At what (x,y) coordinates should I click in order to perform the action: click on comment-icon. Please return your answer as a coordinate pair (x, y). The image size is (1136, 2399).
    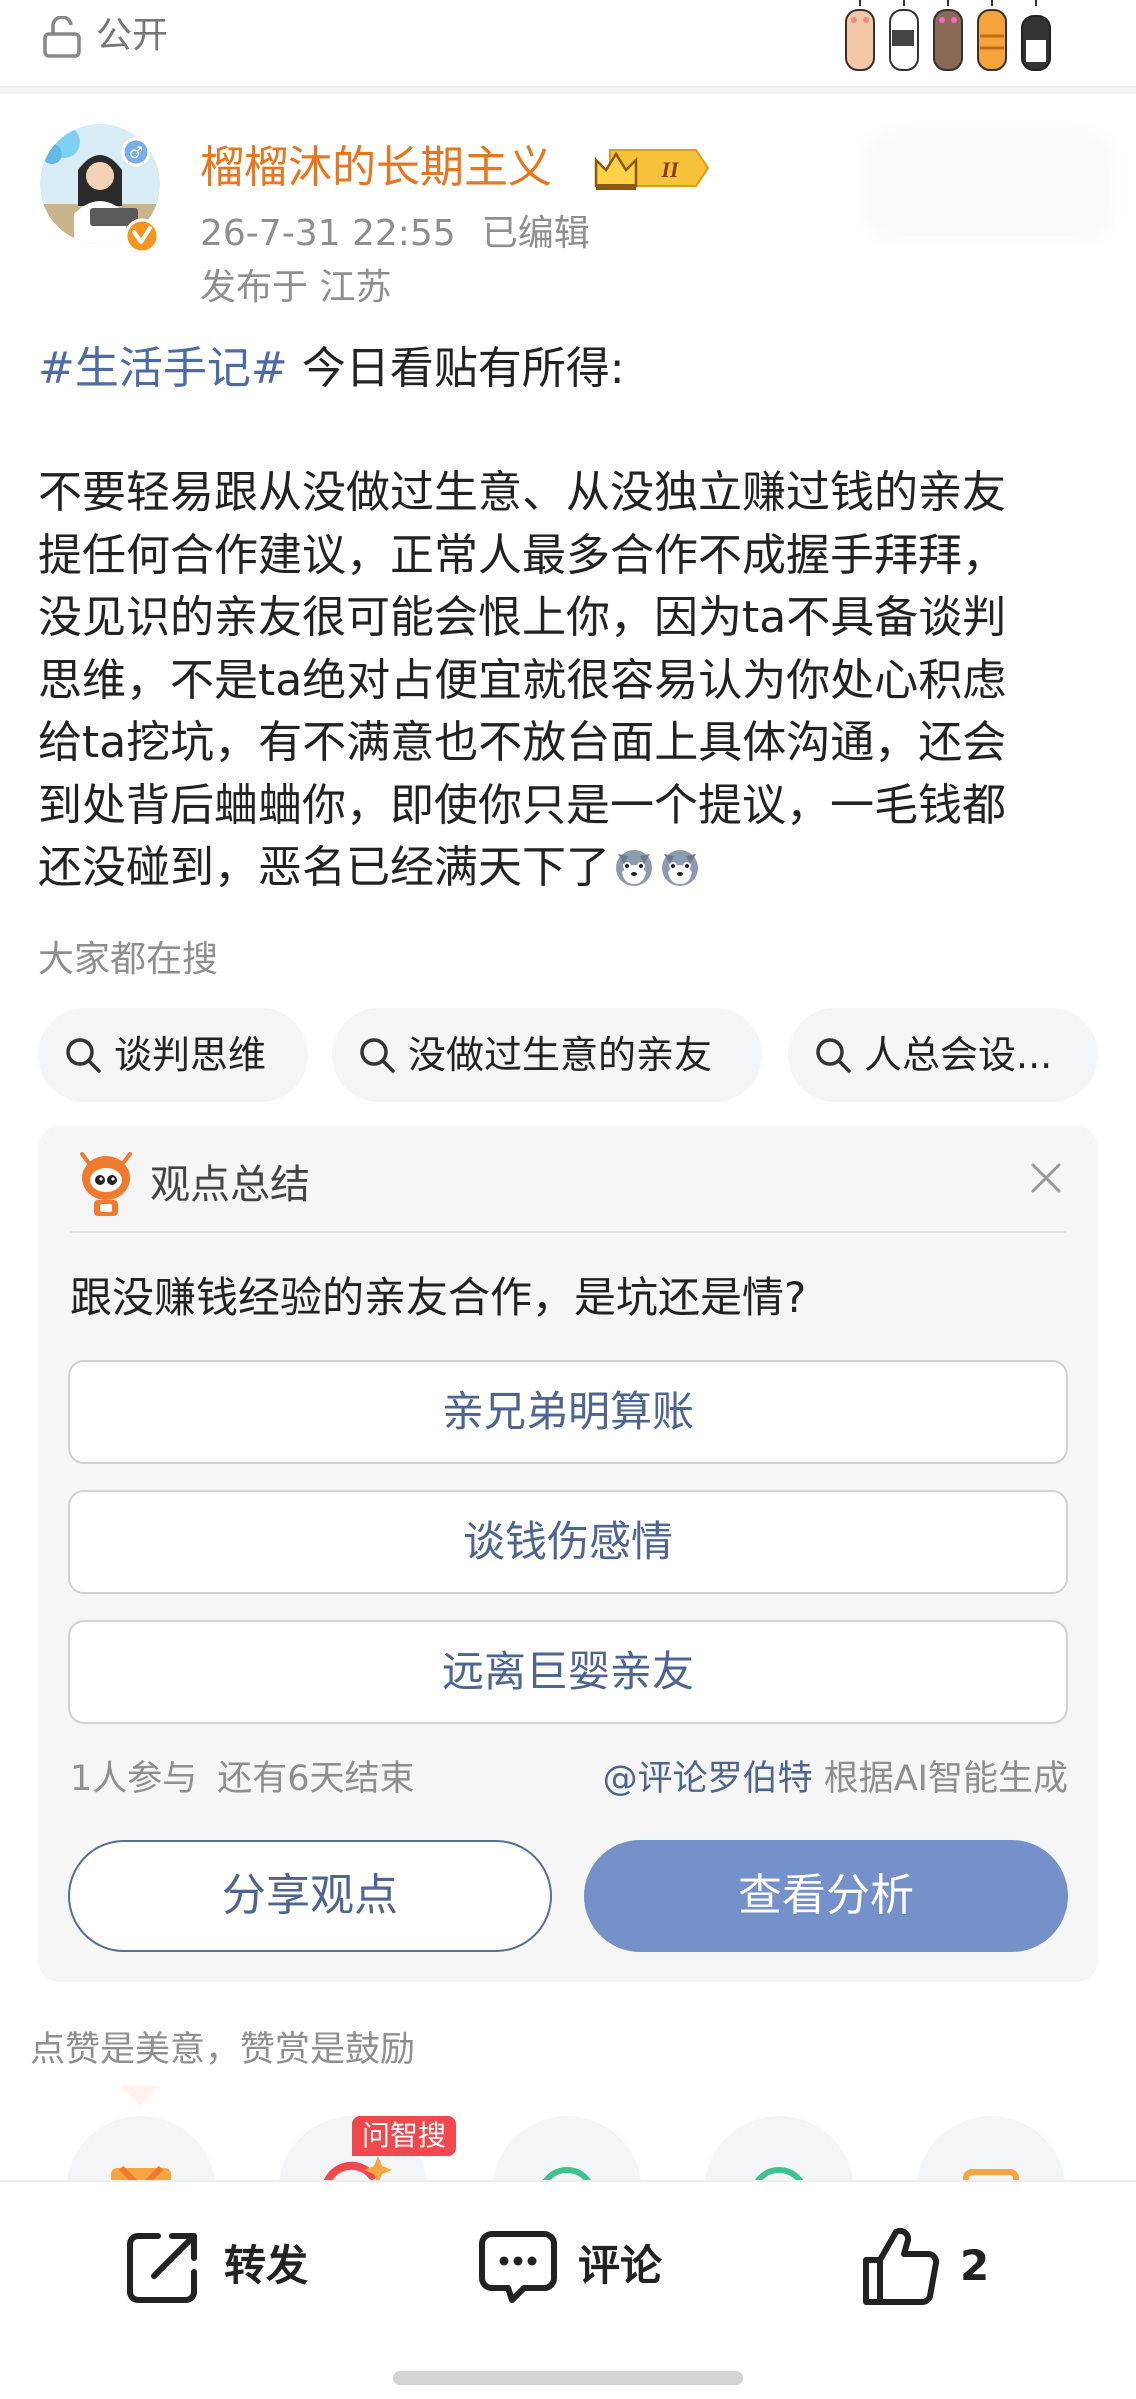
    Looking at the image, I should click on (518, 2267).